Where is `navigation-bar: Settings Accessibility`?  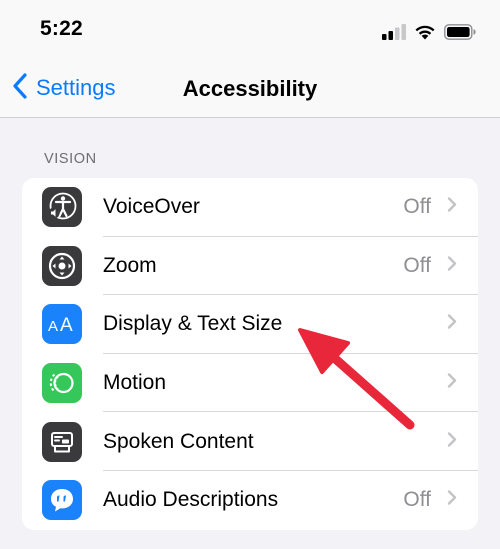
navigation-bar: Settings Accessibility is located at coordinates (250, 90).